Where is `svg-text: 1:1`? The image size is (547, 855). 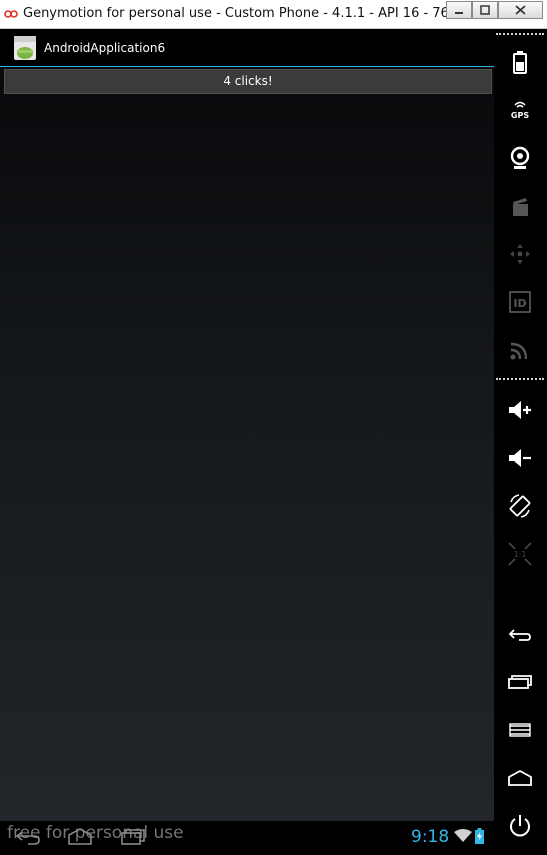 svg-text: 1:1 is located at coordinates (520, 554).